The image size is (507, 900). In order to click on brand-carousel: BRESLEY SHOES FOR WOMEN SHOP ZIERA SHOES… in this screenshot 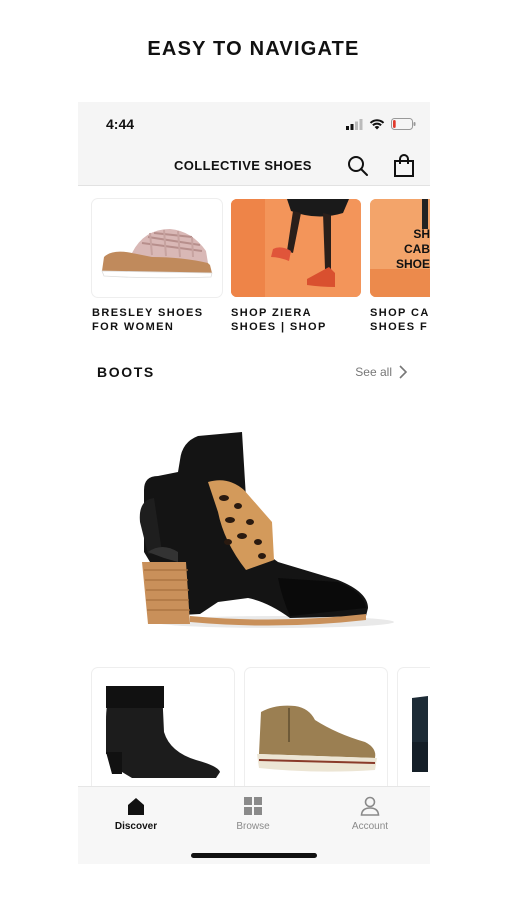, I will do `click(261, 269)`.